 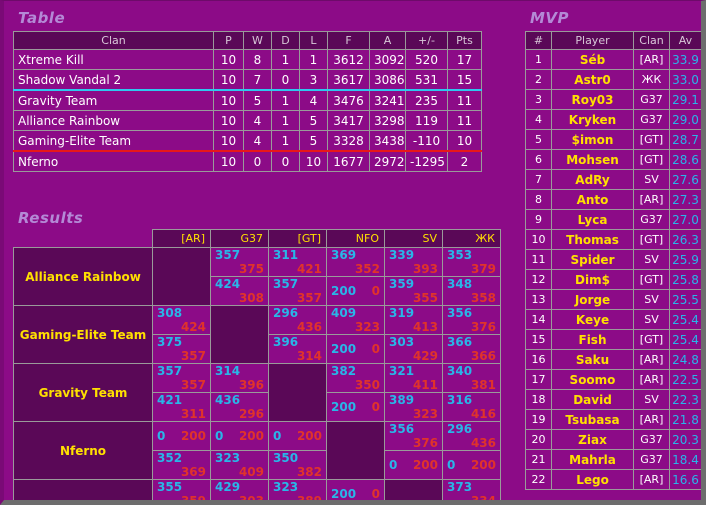 What do you see at coordinates (181, 238) in the screenshot?
I see `results-col-ar: [AR]` at bounding box center [181, 238].